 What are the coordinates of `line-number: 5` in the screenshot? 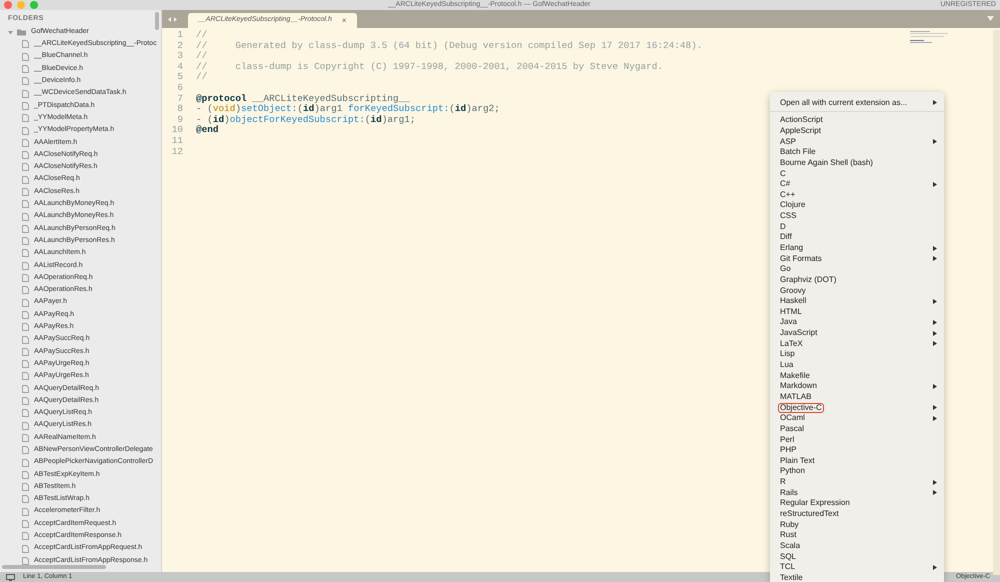 It's located at (179, 77).